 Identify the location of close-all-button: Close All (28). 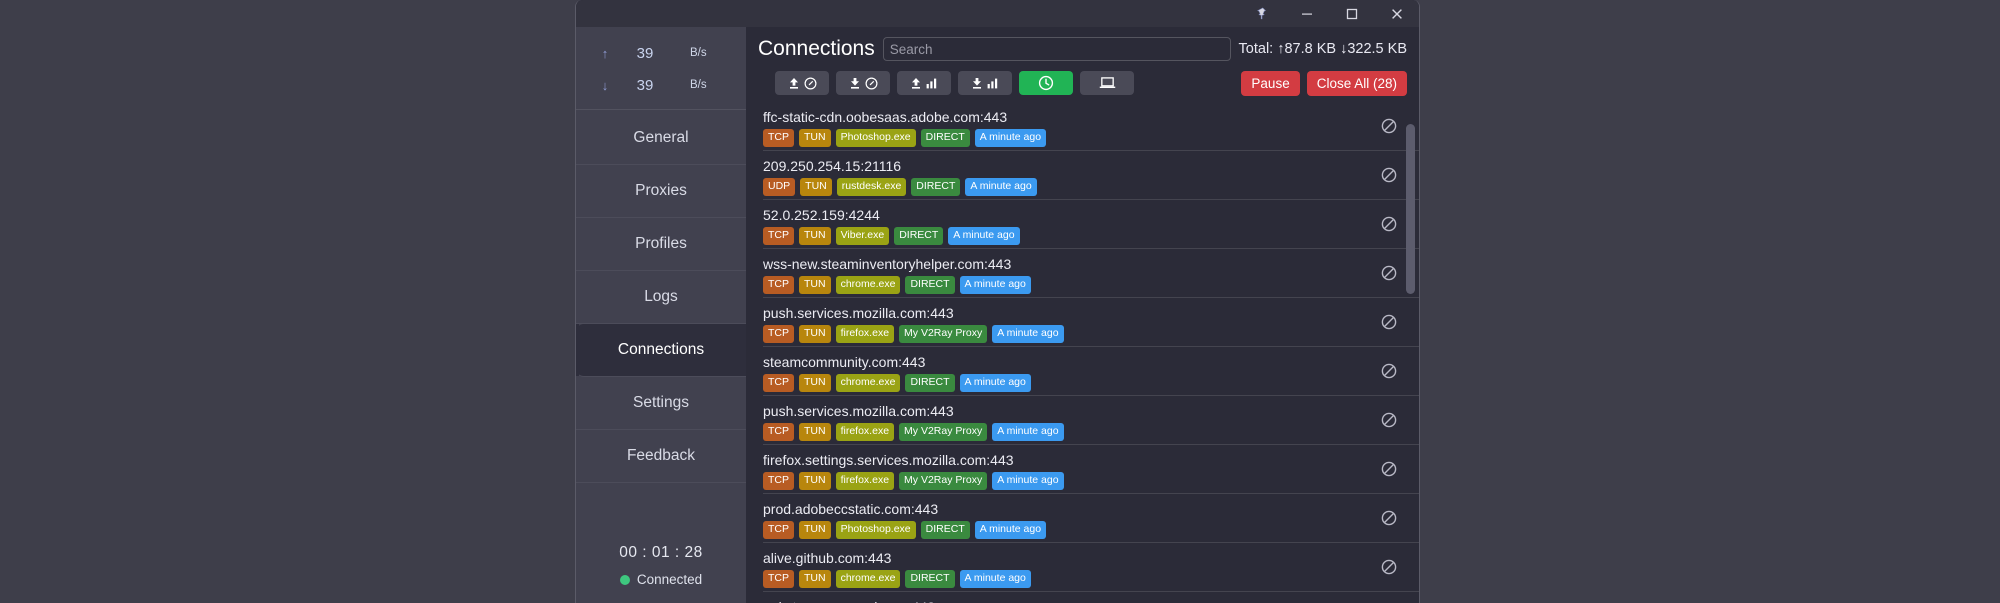
(1356, 83).